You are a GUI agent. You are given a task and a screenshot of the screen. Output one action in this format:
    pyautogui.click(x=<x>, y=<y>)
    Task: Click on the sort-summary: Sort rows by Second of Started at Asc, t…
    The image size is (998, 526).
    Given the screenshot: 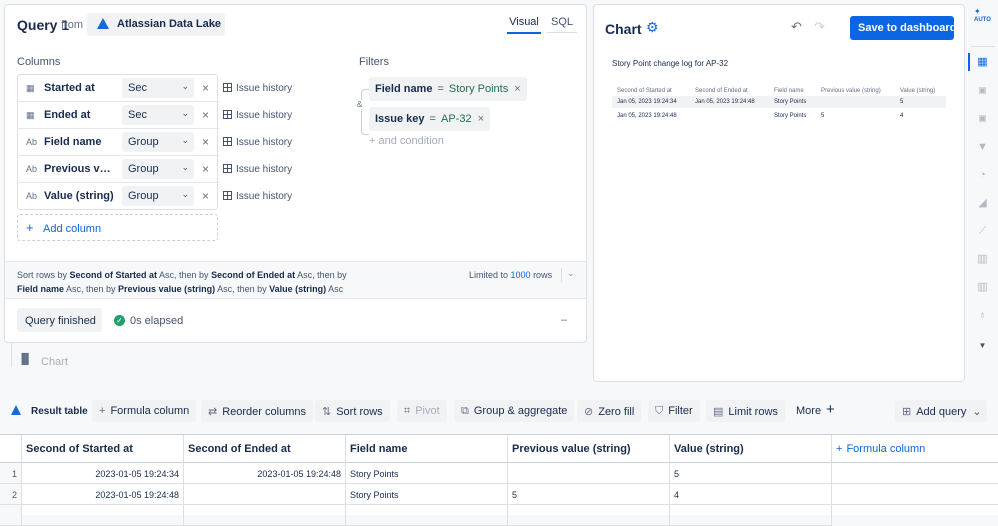 What is the action you would take?
    pyautogui.click(x=192, y=282)
    